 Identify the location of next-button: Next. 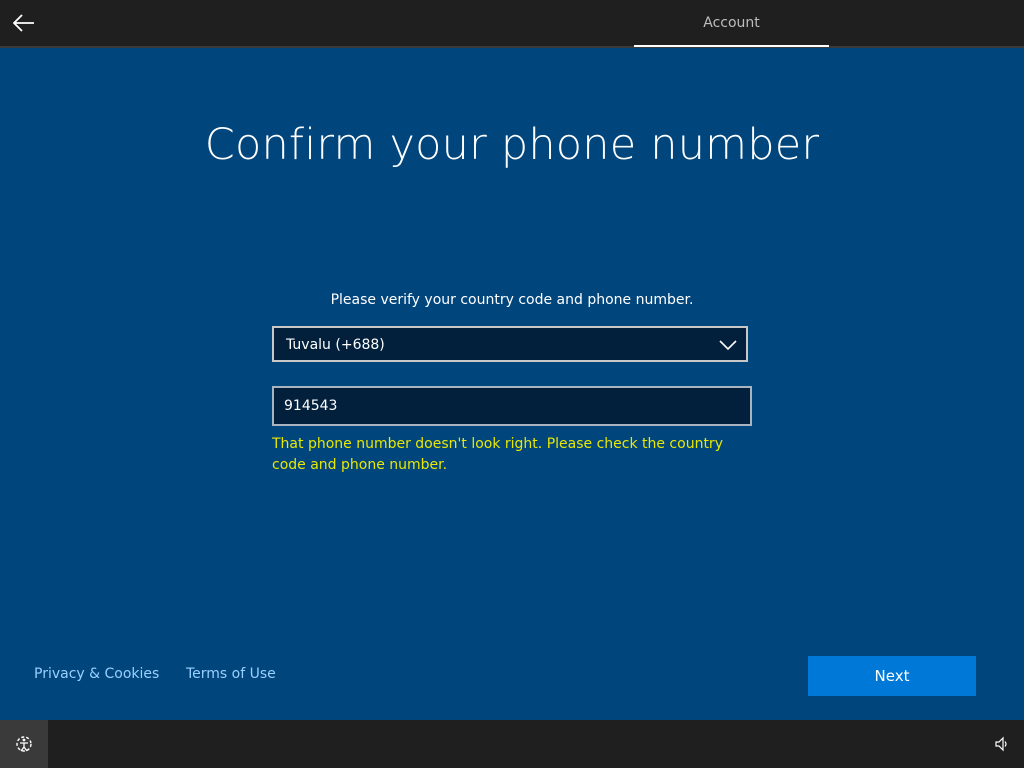
(892, 676).